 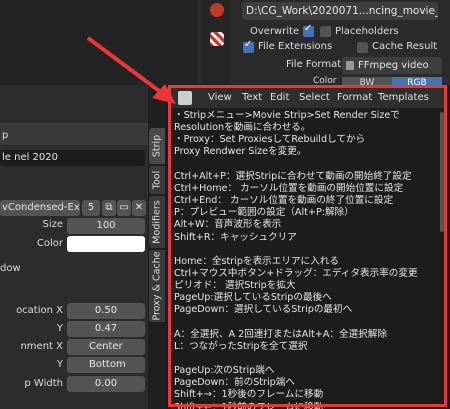 What do you see at coordinates (157, 286) in the screenshot?
I see `tab-proxy-cache: Proxy & Cache` at bounding box center [157, 286].